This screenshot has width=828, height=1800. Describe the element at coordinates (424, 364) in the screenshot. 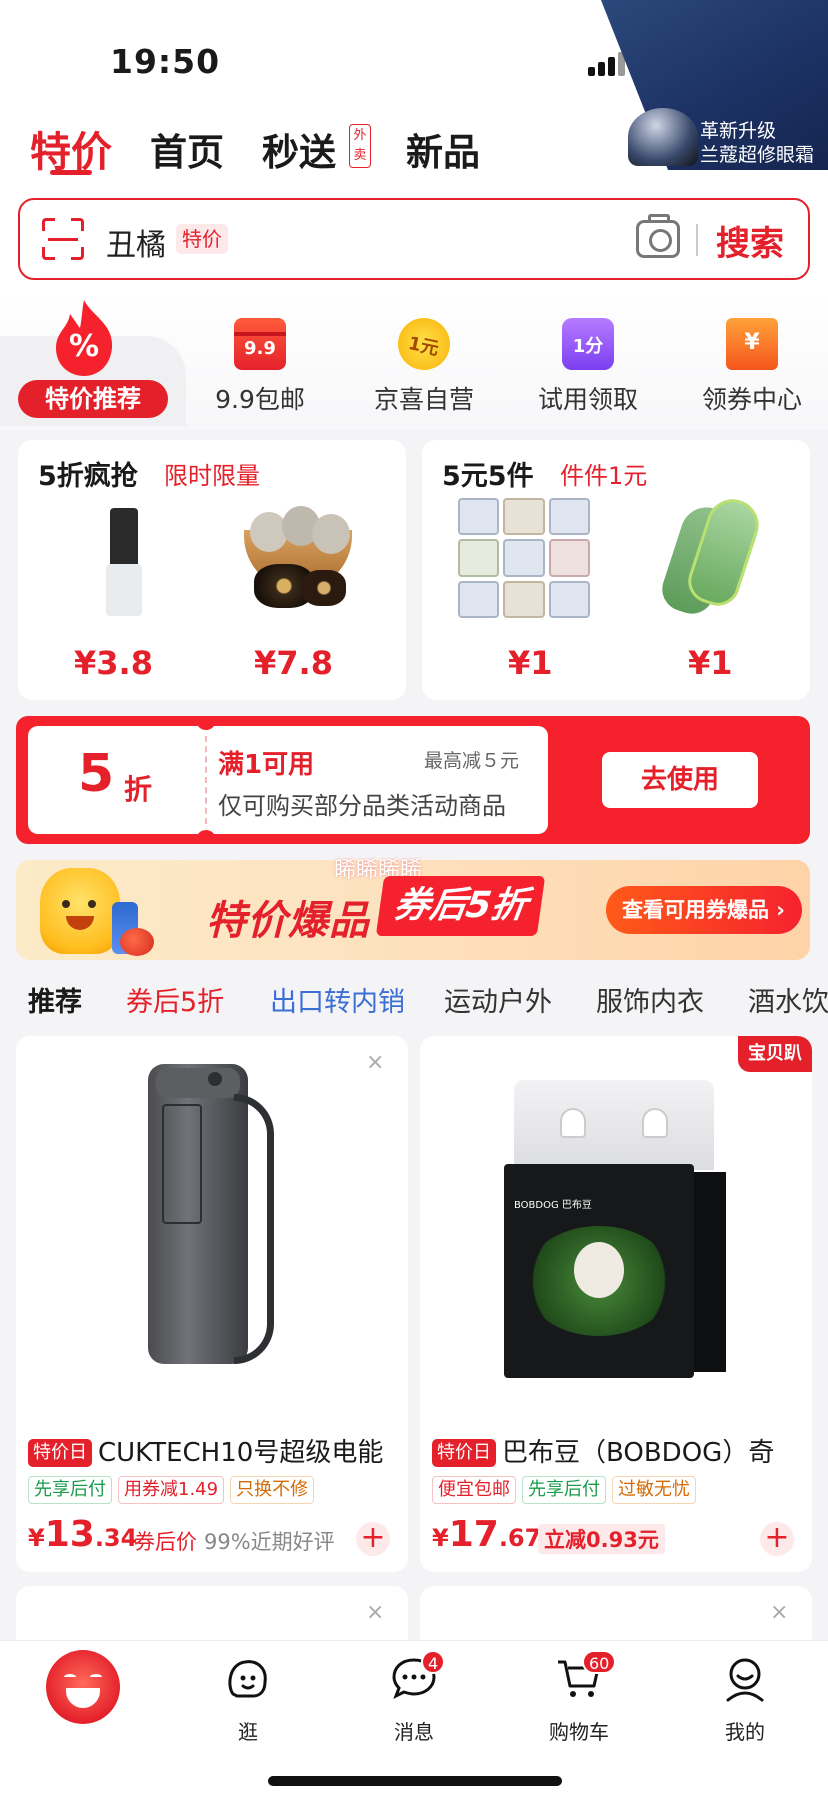

I see `category-jingxi-ziying: 1元 京喜自营` at that location.